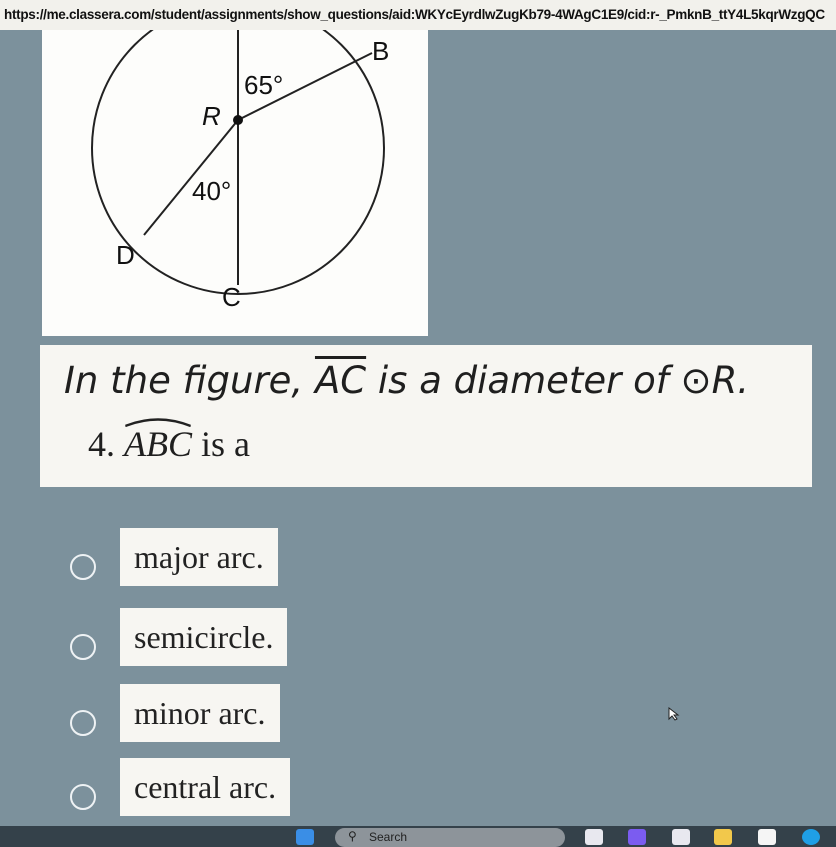 The image size is (836, 847). Describe the element at coordinates (125, 255) in the screenshot. I see `label-d: D` at that location.